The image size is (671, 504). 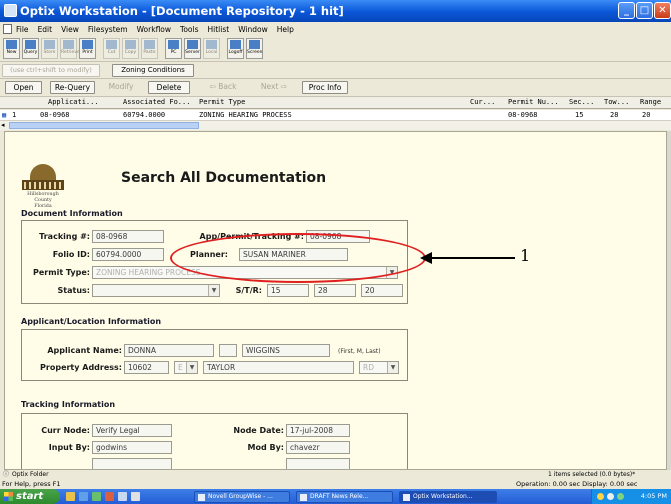 What do you see at coordinates (382, 290) in the screenshot?
I see `range-field: 20` at bounding box center [382, 290].